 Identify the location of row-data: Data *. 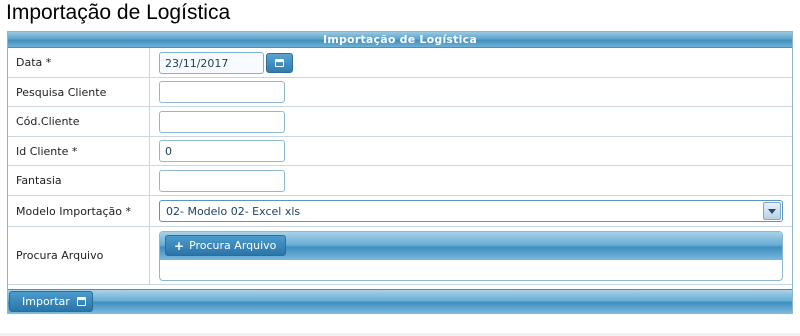
(400, 63).